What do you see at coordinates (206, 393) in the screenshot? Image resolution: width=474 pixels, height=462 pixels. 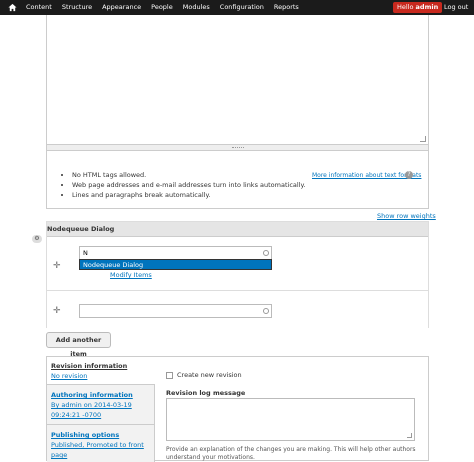 I see `revision-log-label: Revision log message` at bounding box center [206, 393].